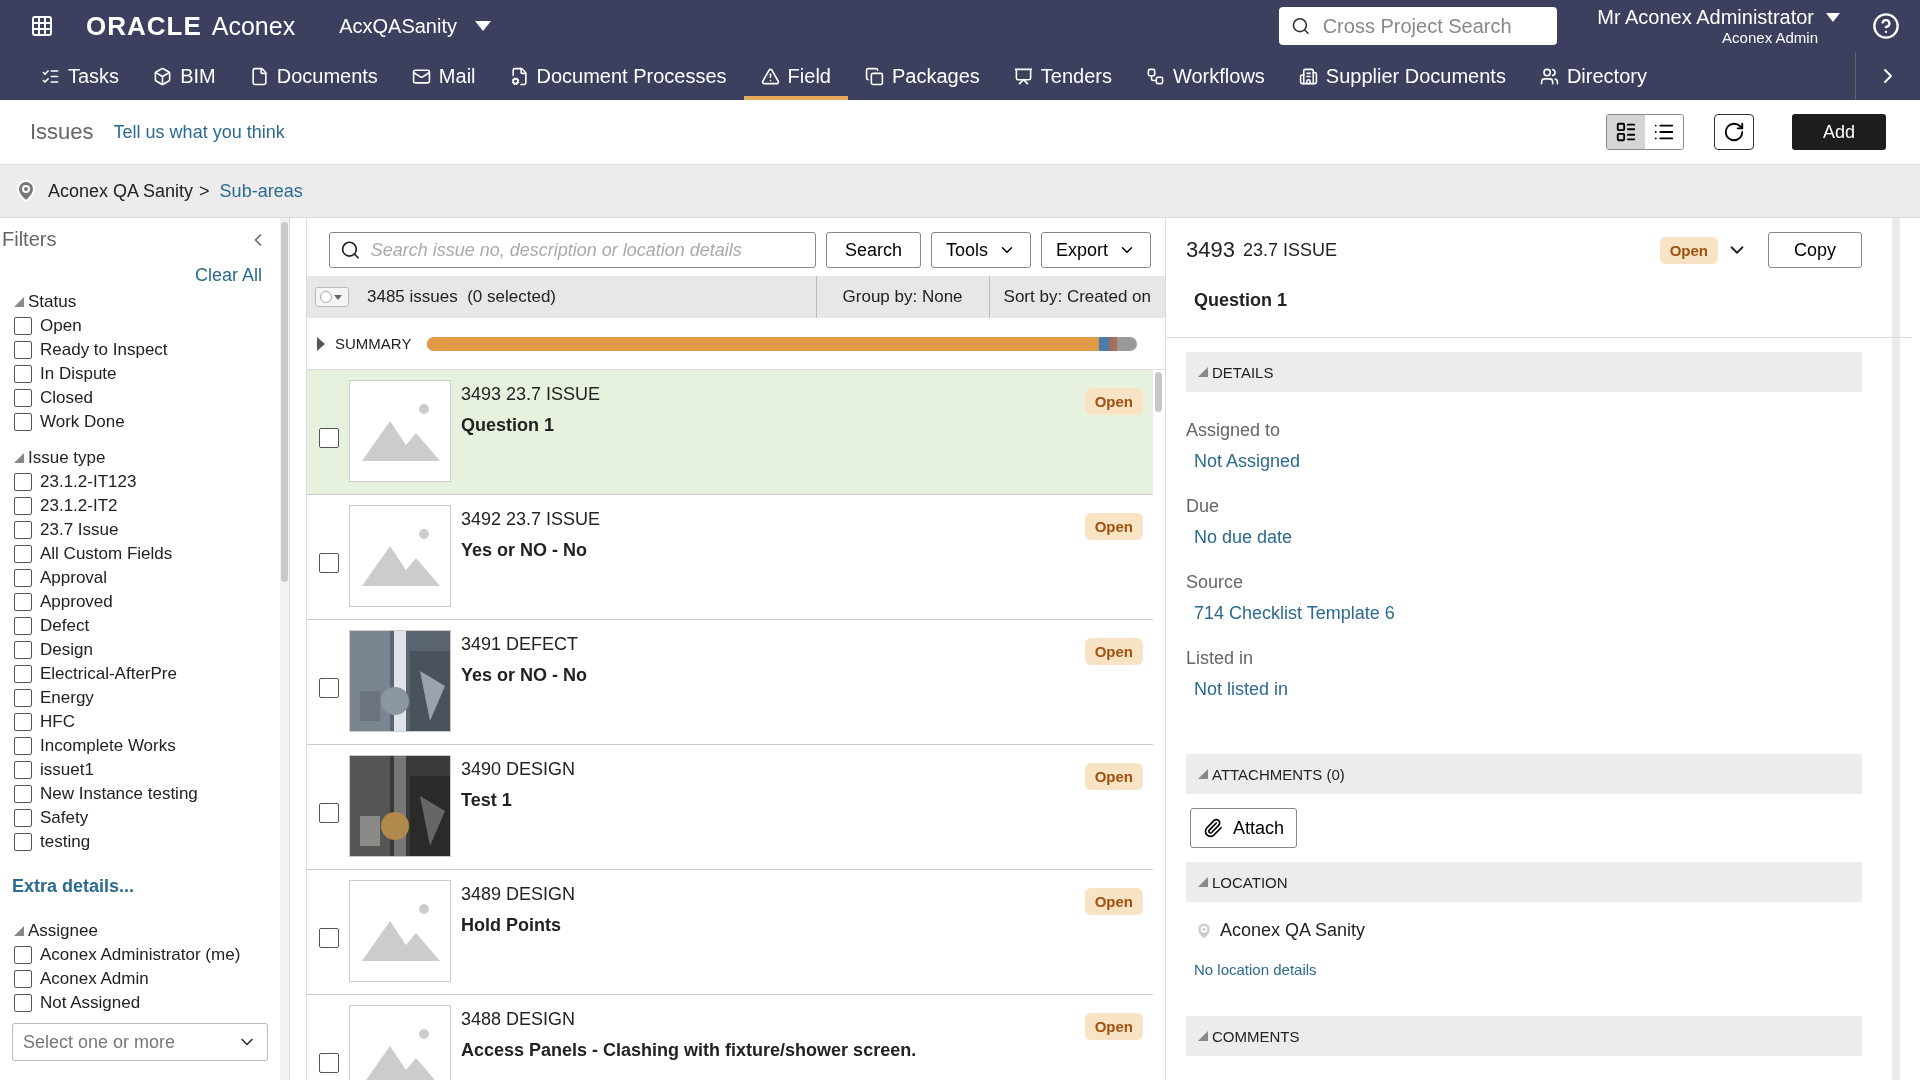  I want to click on detail-view-button, so click(1626, 132).